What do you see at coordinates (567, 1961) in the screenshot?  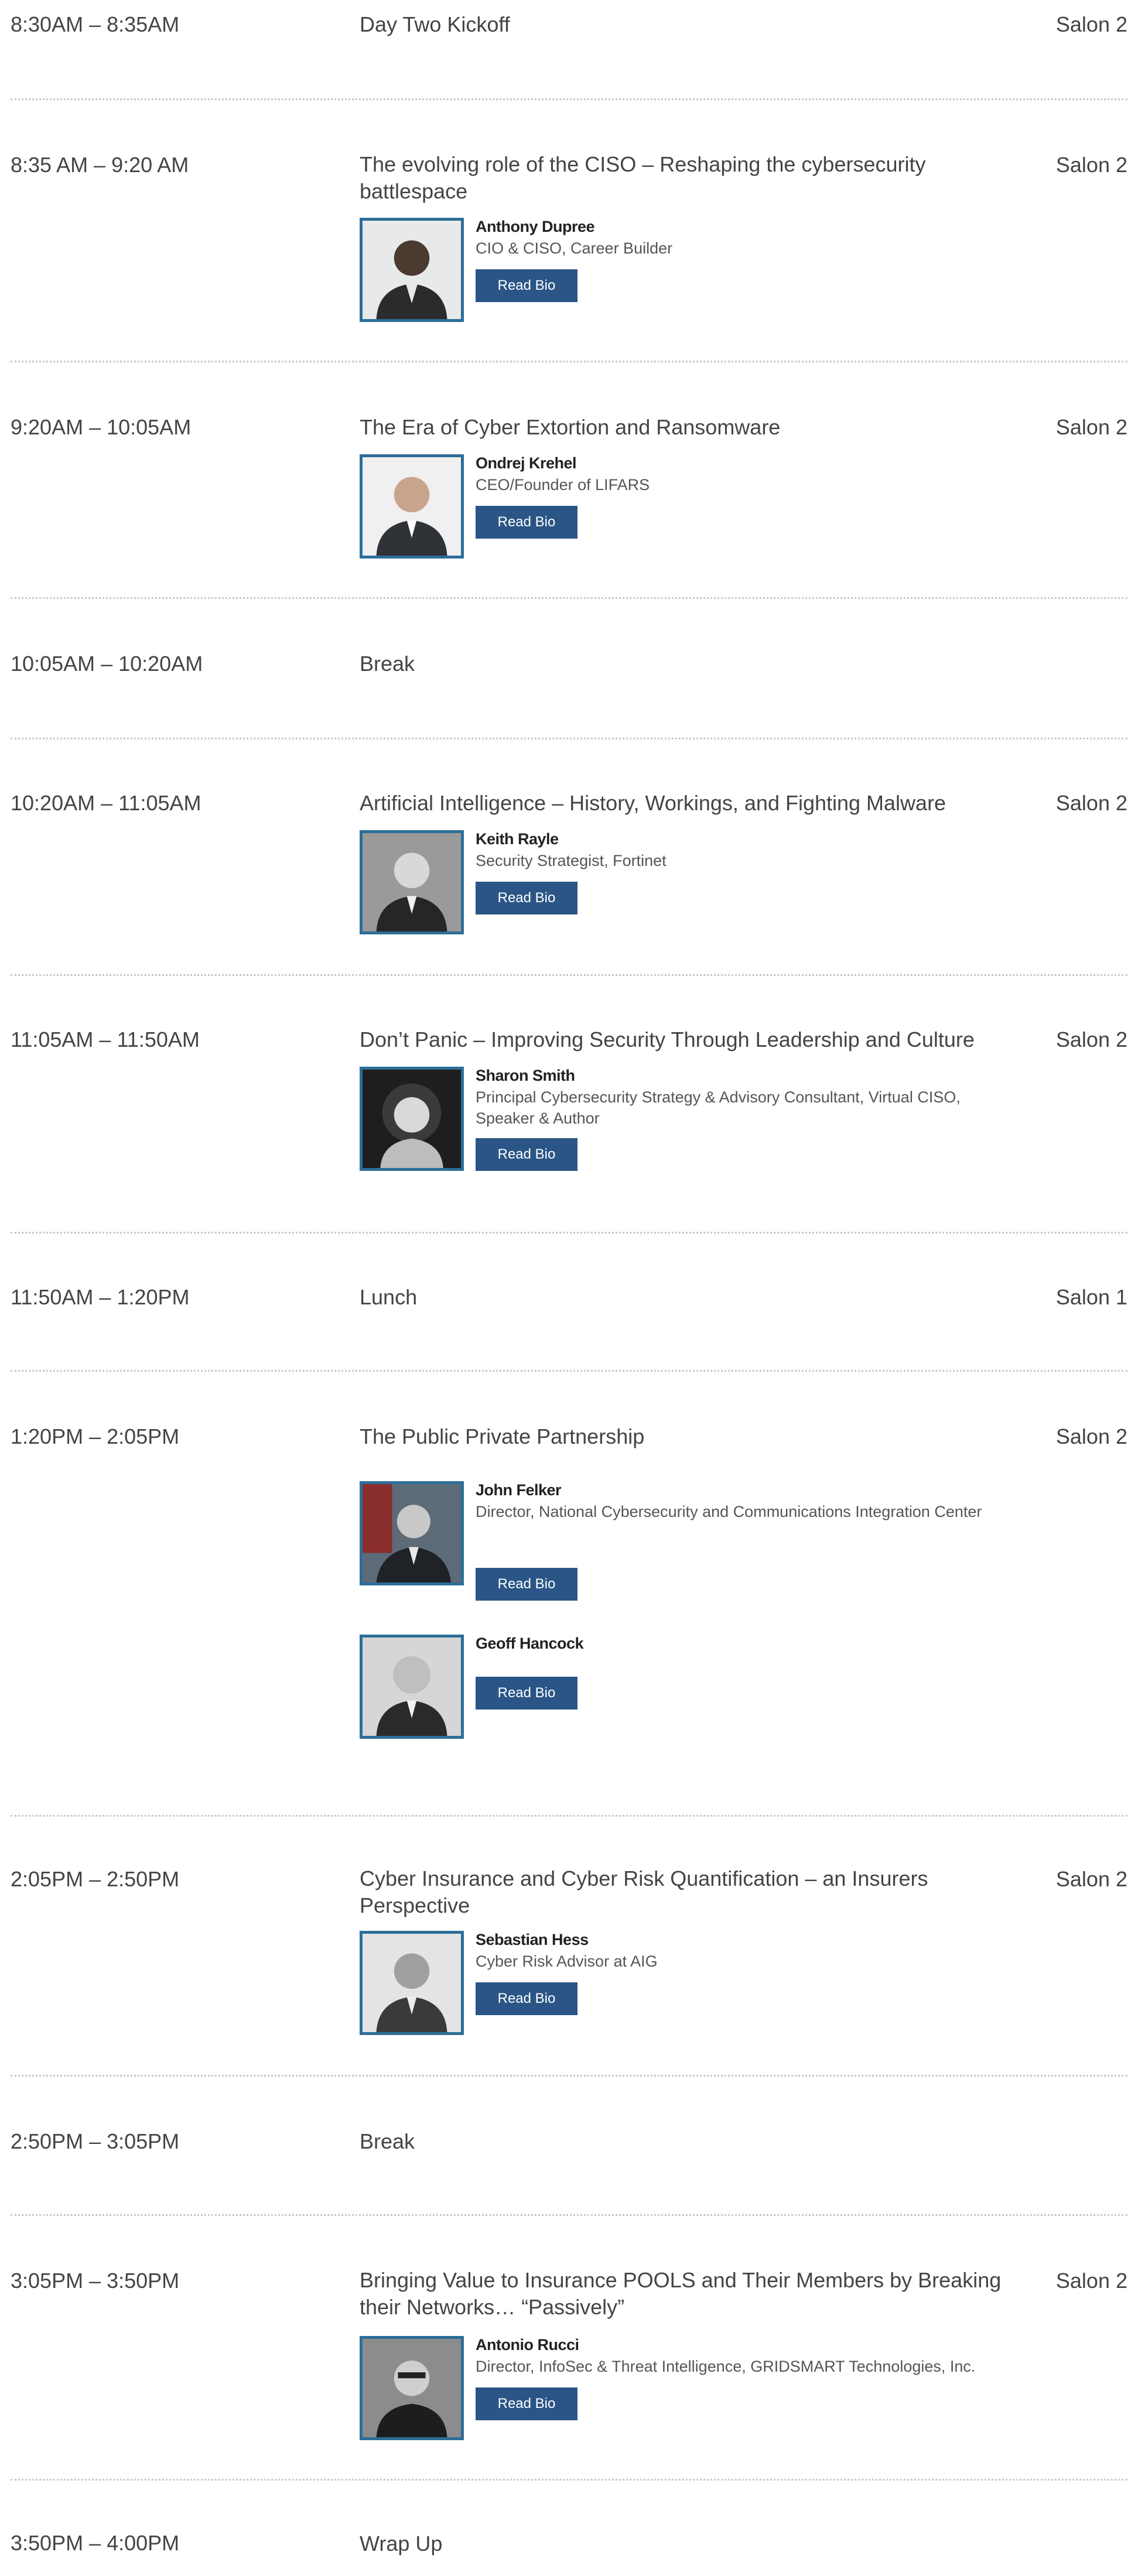 I see `speaker-role: Cyber Risk Advisor at AIG` at bounding box center [567, 1961].